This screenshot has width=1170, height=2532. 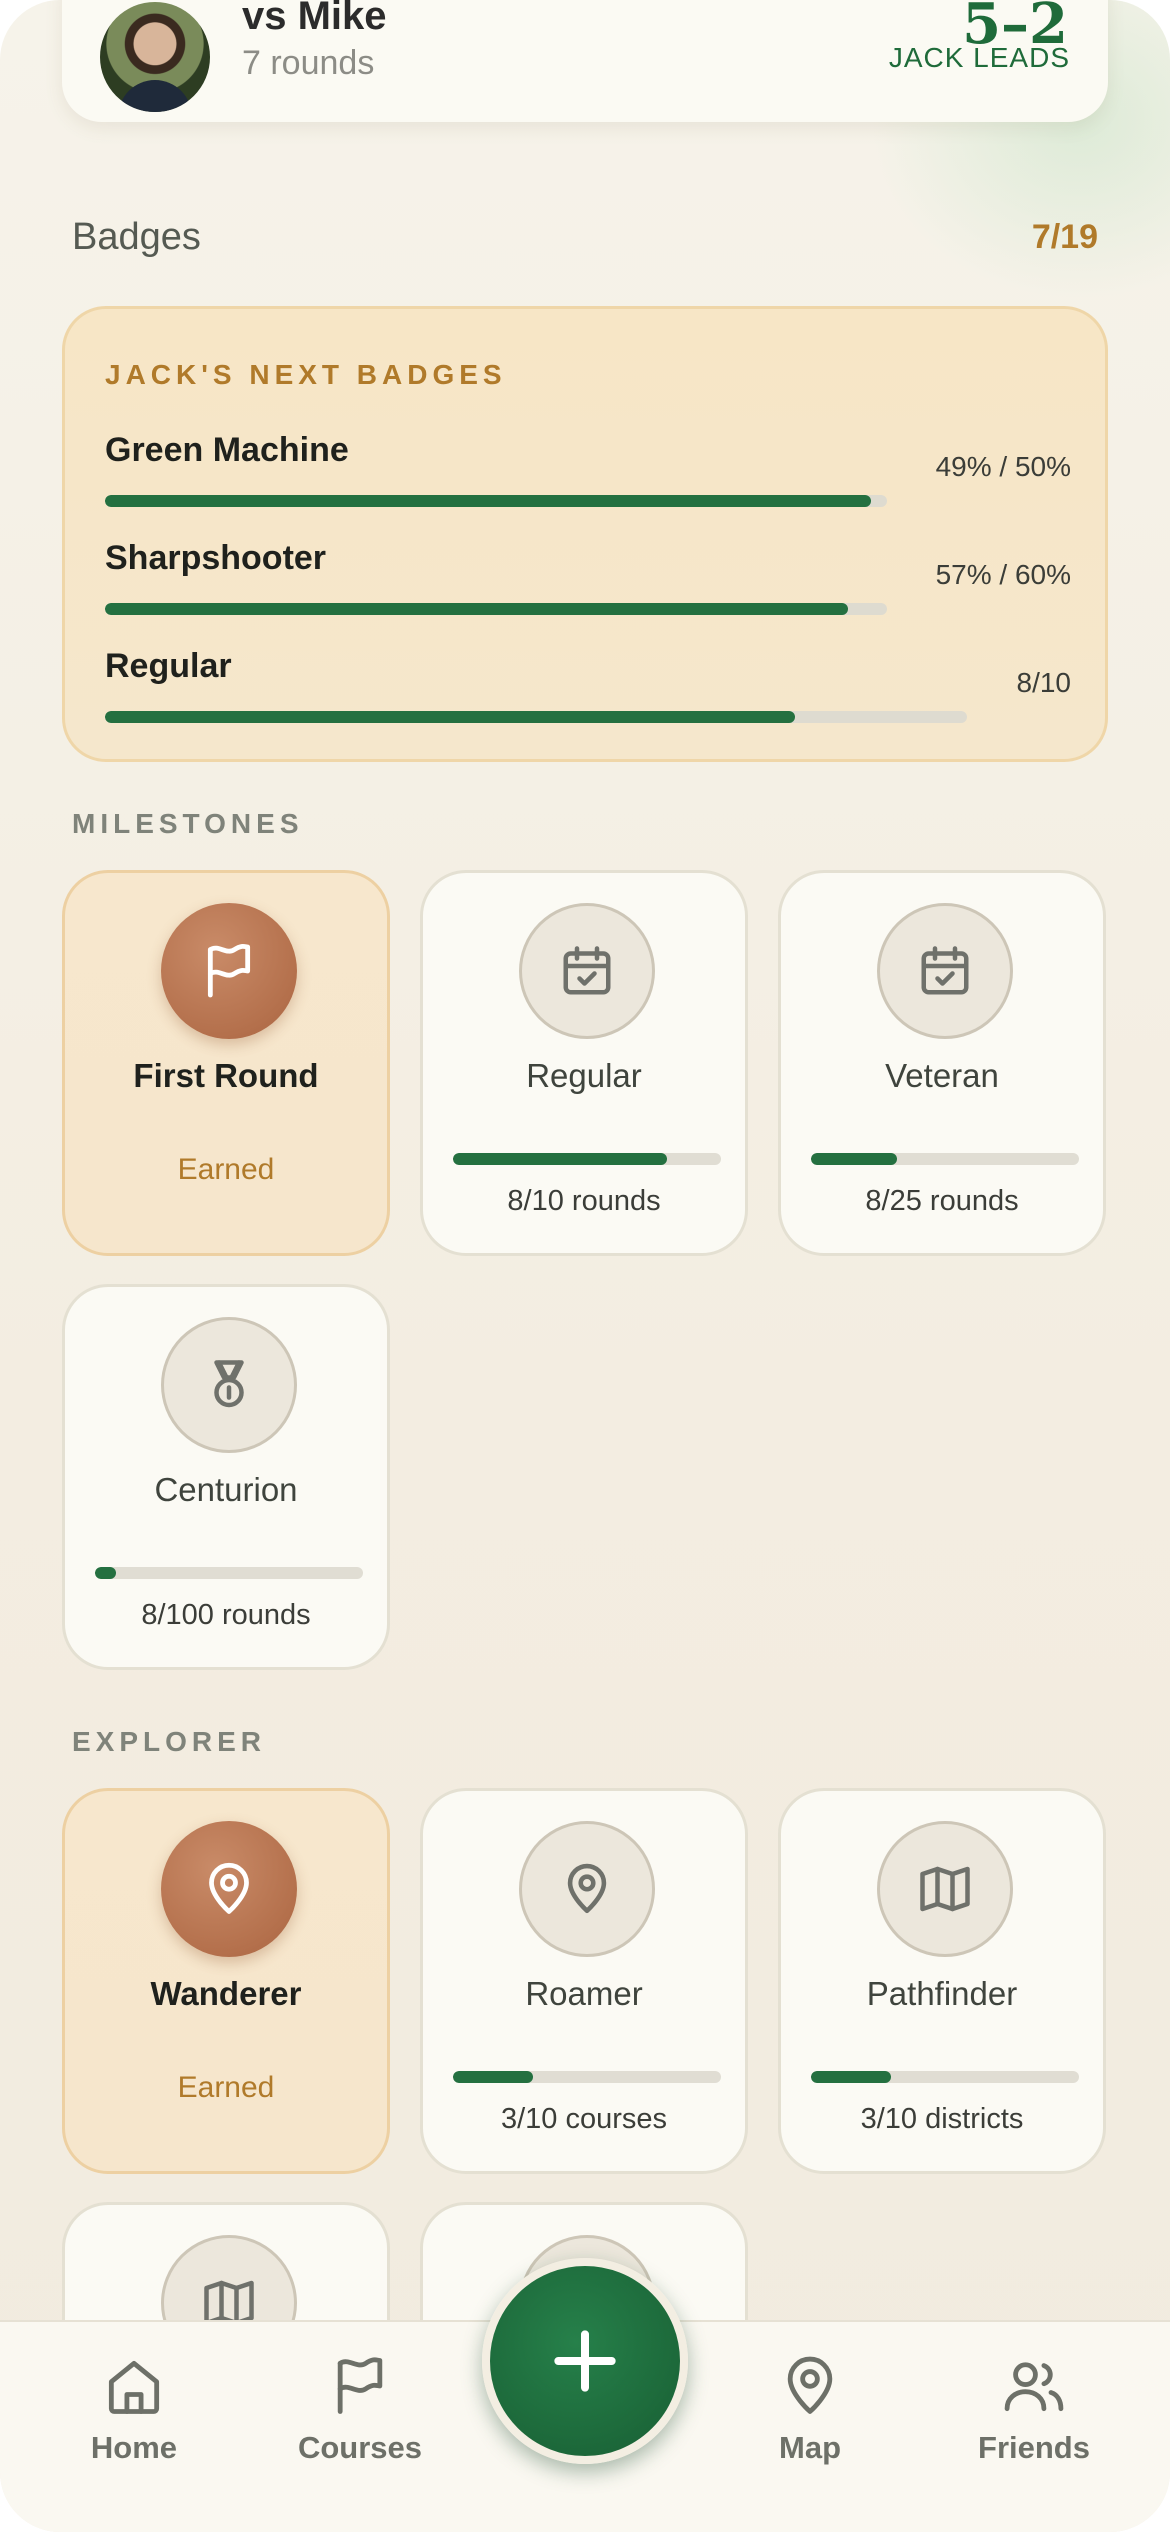 What do you see at coordinates (314, 19) in the screenshot?
I see `rivalry-opponent: vs Mike` at bounding box center [314, 19].